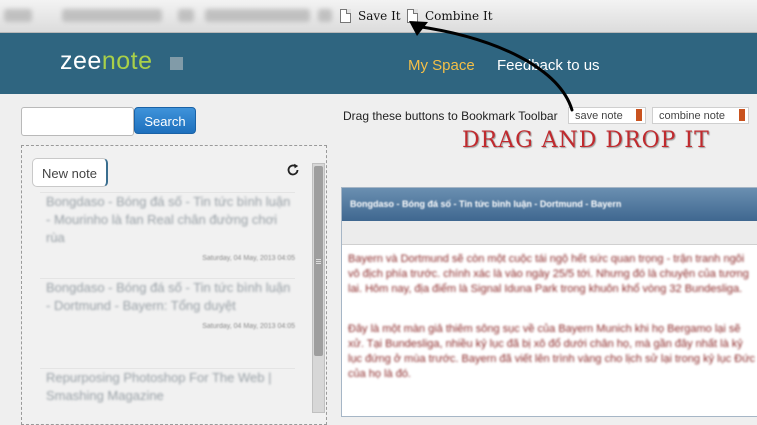  Describe the element at coordinates (491, 66) in the screenshot. I see `annotation-arrow-icon` at that location.